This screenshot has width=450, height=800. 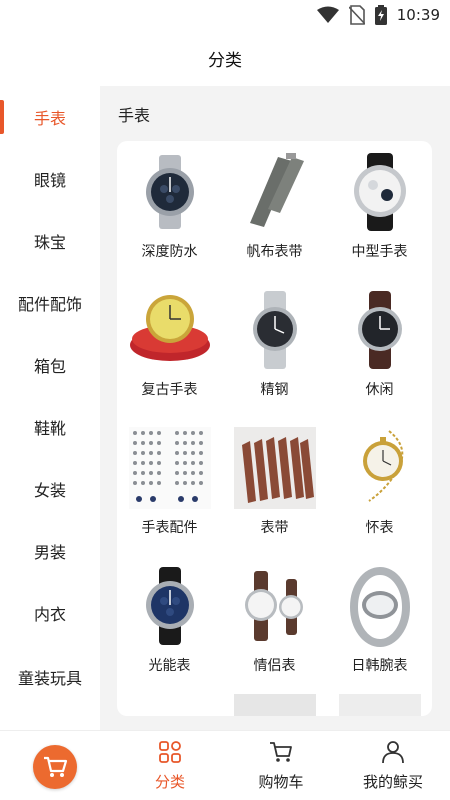 I want to click on subcategory-label: 帆布表带, so click(x=274, y=252).